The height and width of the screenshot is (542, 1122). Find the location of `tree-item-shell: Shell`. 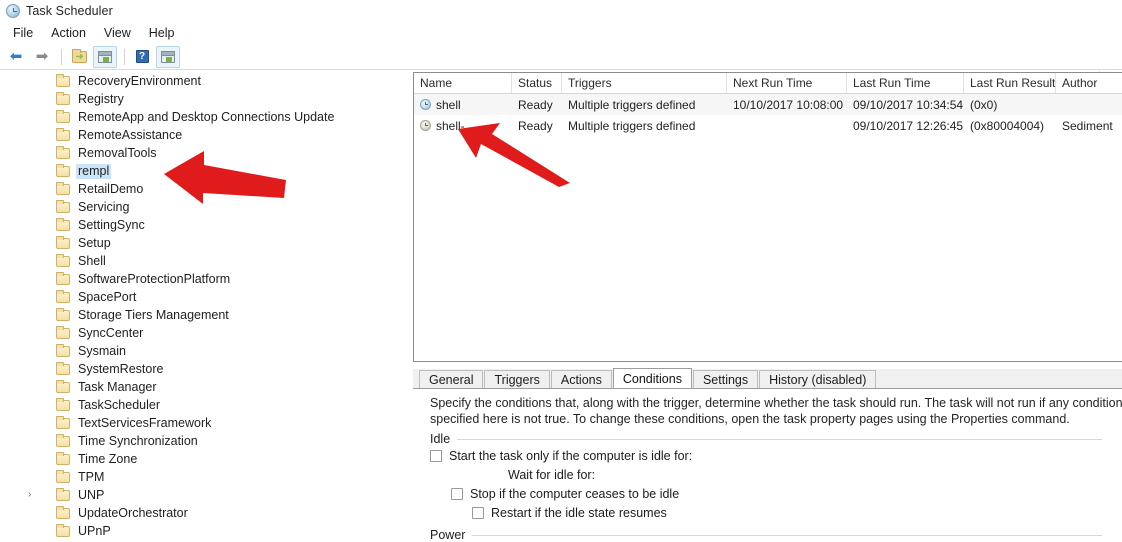

tree-item-shell: Shell is located at coordinates (194, 261).